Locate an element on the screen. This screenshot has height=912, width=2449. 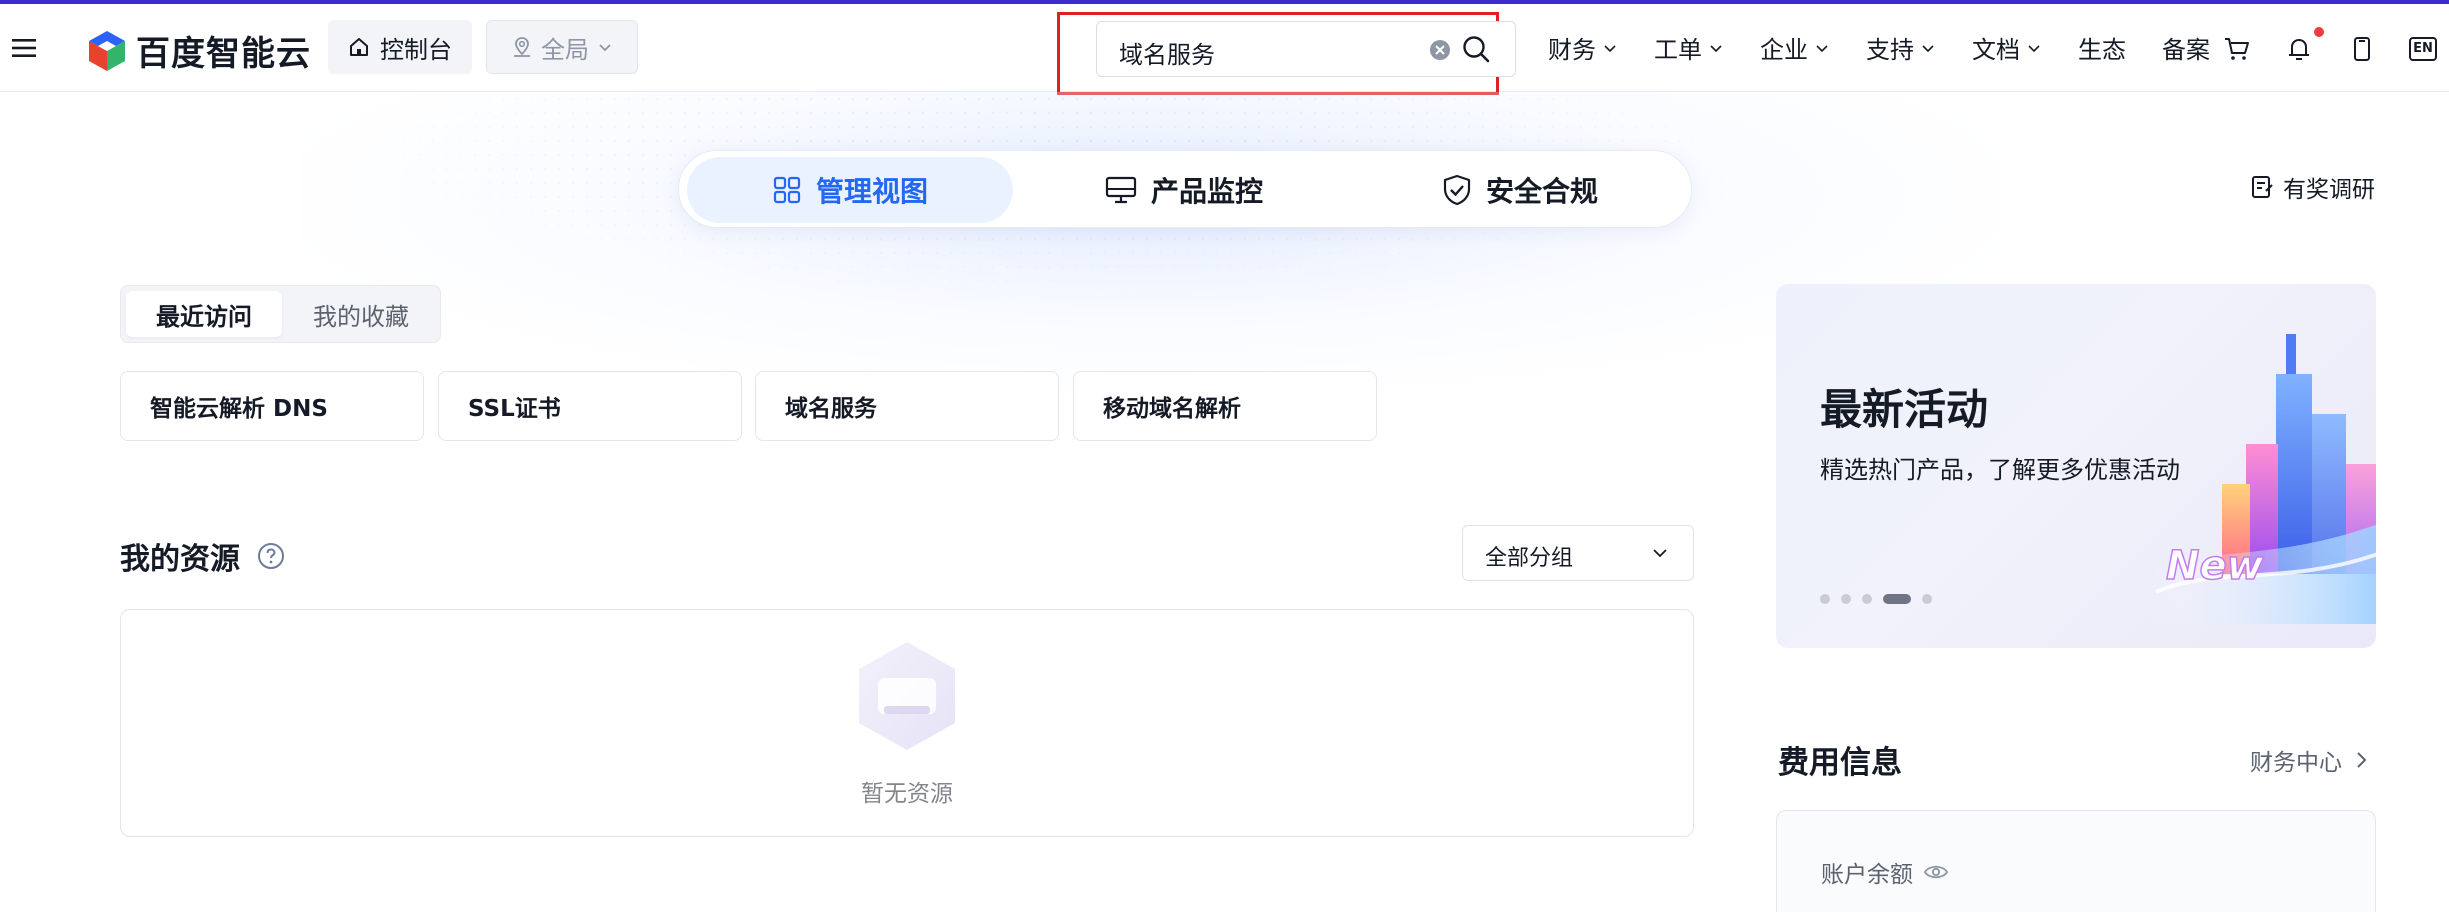
bell-icon is located at coordinates (2299, 49).